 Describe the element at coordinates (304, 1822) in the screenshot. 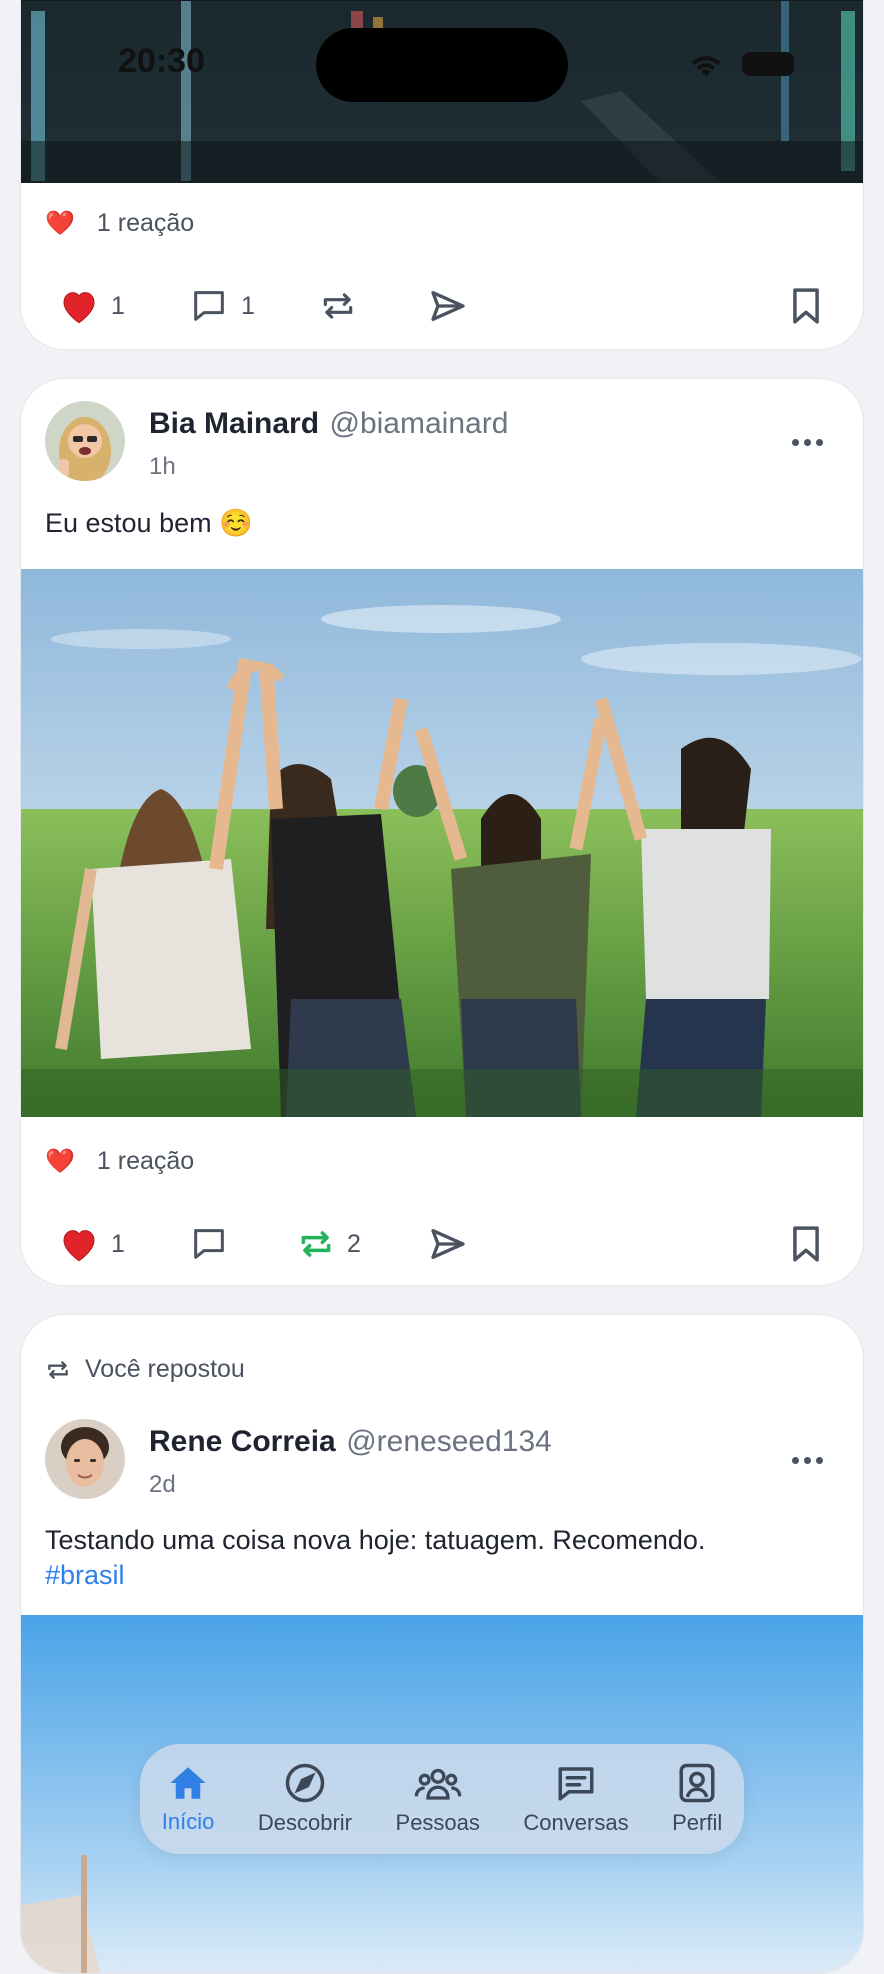

I see `tab-label: Descobrir` at that location.